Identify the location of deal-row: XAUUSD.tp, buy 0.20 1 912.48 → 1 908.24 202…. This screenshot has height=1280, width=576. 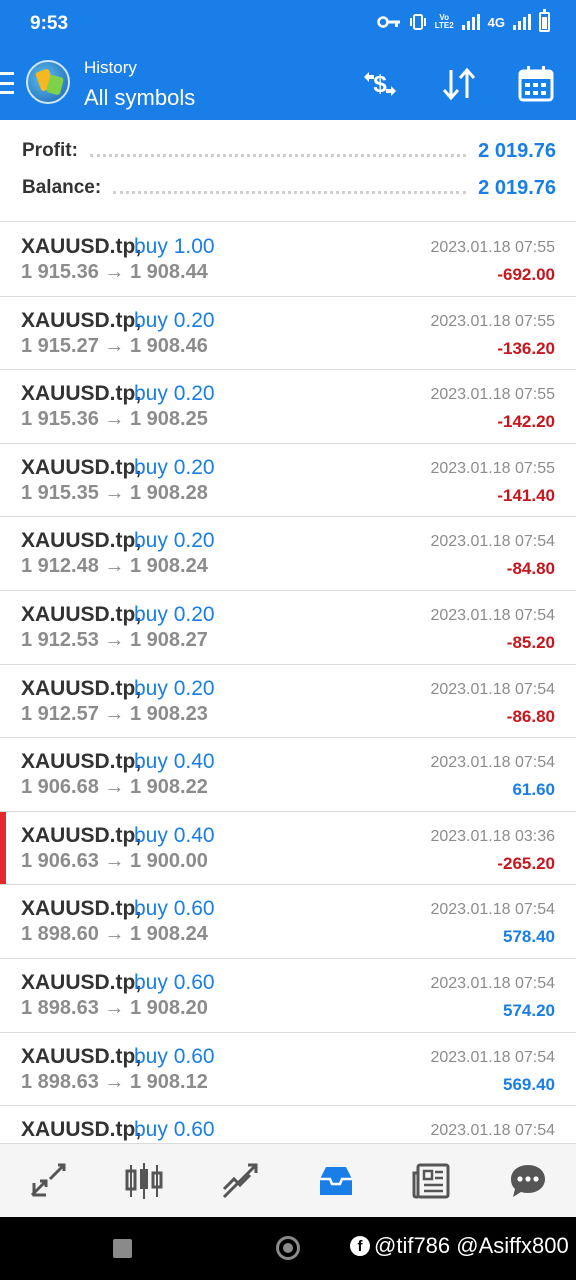
(288, 554).